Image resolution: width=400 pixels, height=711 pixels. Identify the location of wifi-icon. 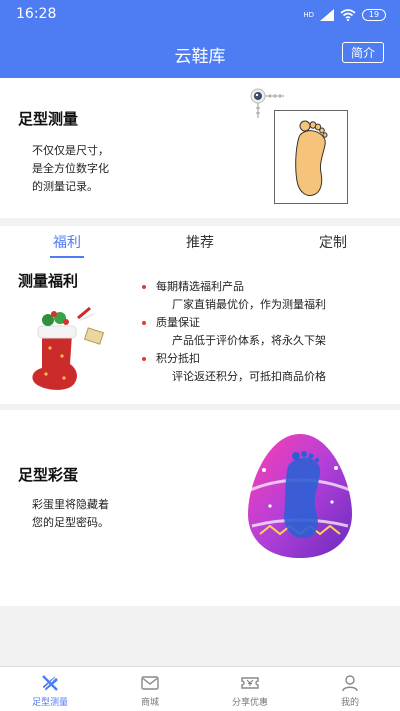
(348, 15).